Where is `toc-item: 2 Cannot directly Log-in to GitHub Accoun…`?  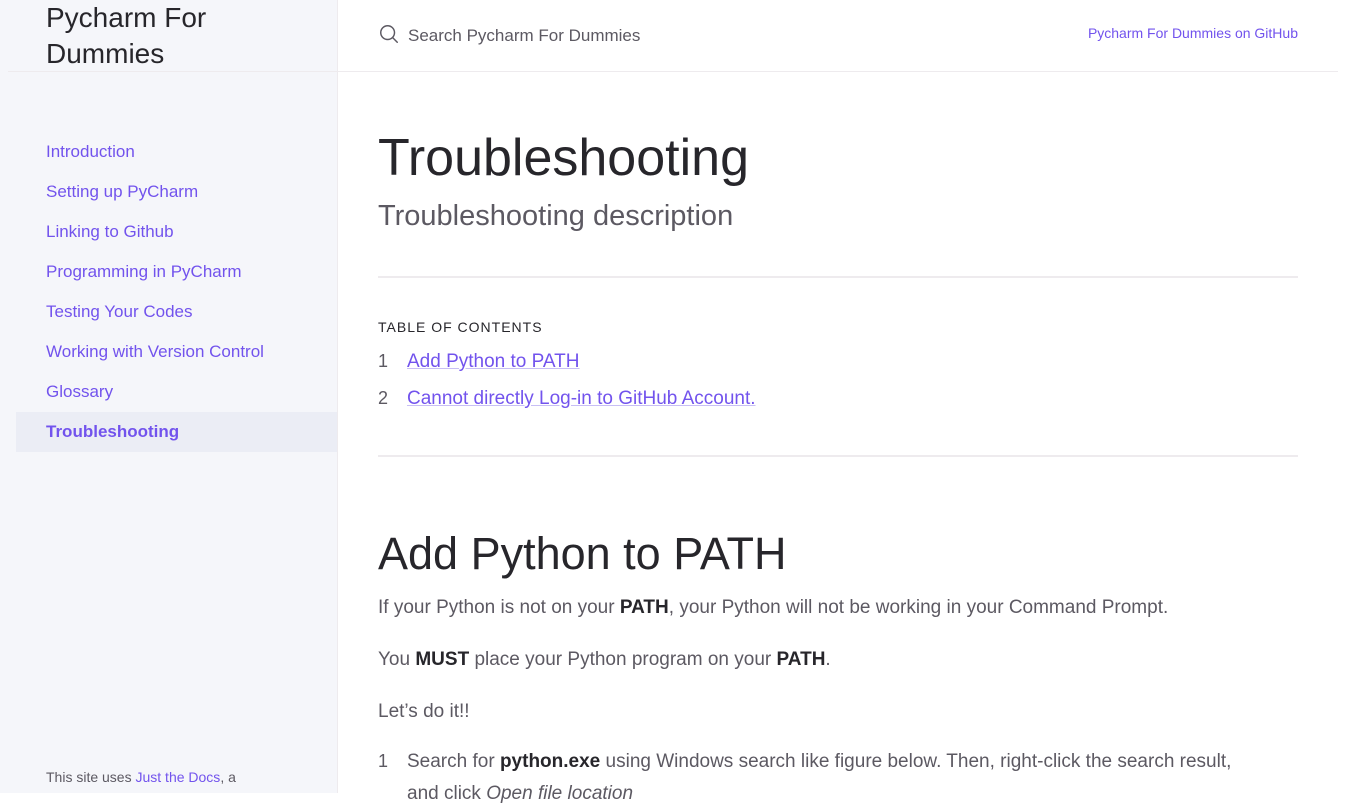
toc-item: 2 Cannot directly Log-in to GitHub Accoun… is located at coordinates (567, 399).